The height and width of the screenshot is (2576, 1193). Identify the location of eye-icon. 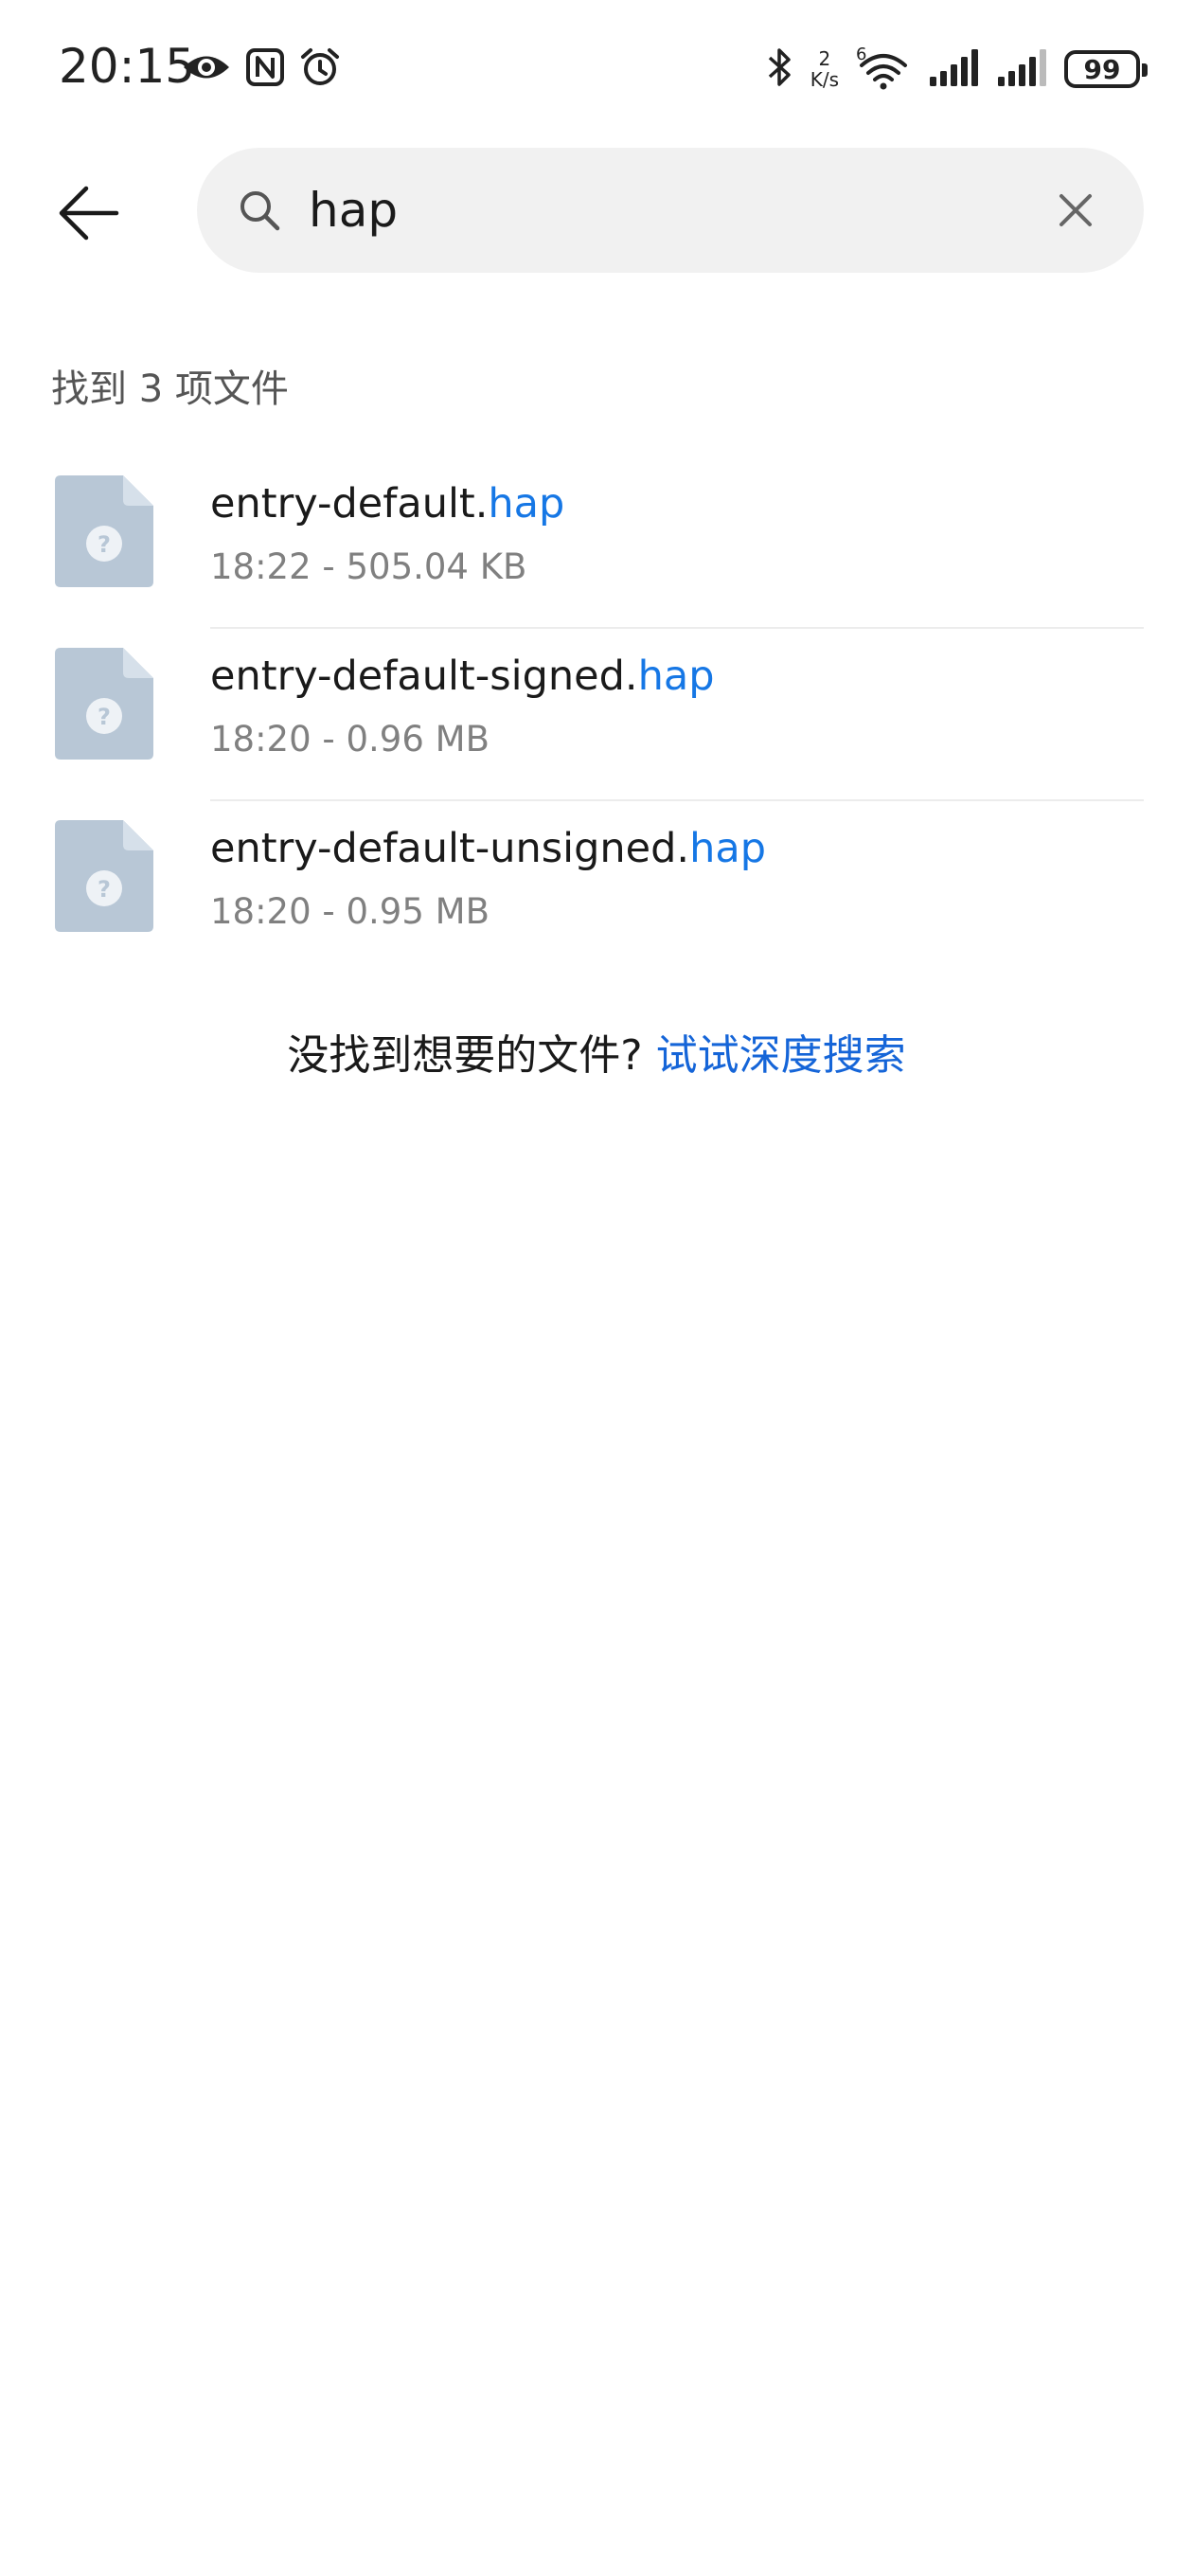
(206, 69).